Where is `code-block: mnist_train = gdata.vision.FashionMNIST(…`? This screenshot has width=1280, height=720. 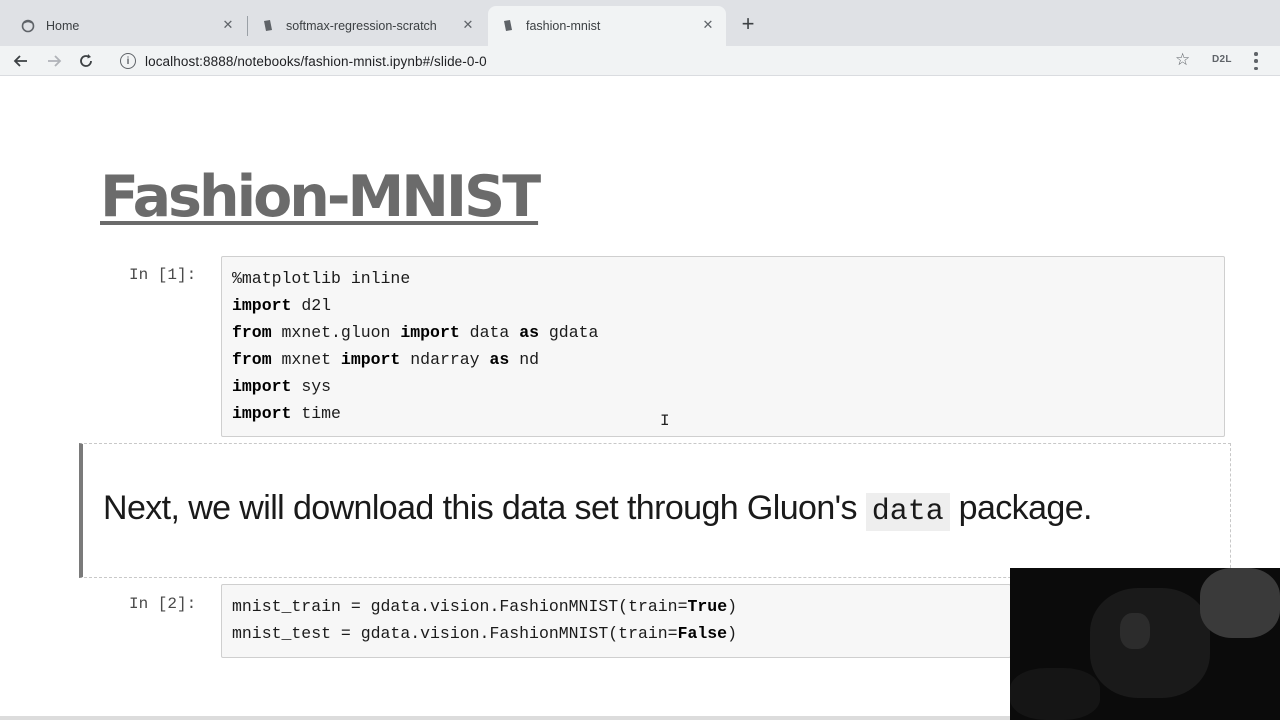
code-block: mnist_train = gdata.vision.FashionMNIST(… is located at coordinates (616, 620).